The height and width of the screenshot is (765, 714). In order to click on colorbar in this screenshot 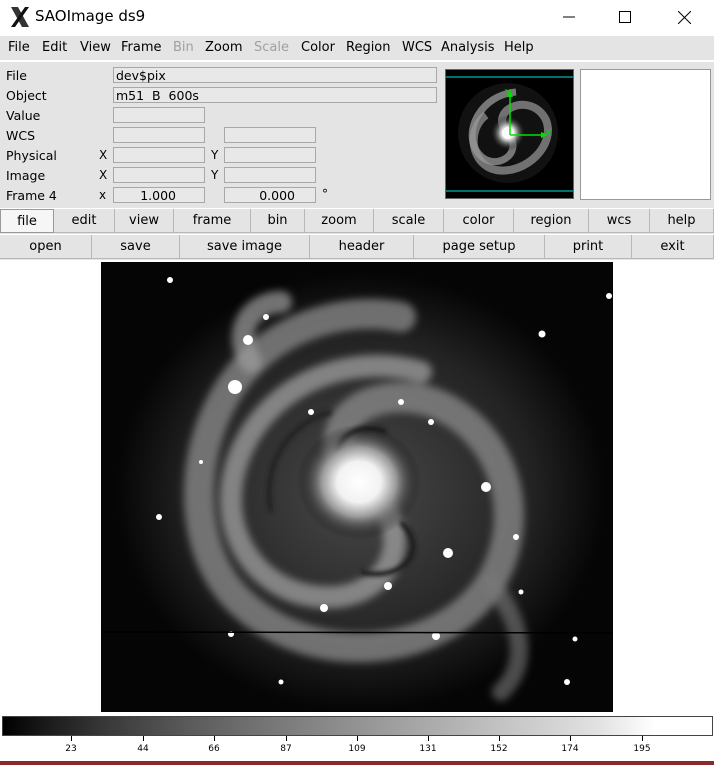, I will do `click(357, 726)`.